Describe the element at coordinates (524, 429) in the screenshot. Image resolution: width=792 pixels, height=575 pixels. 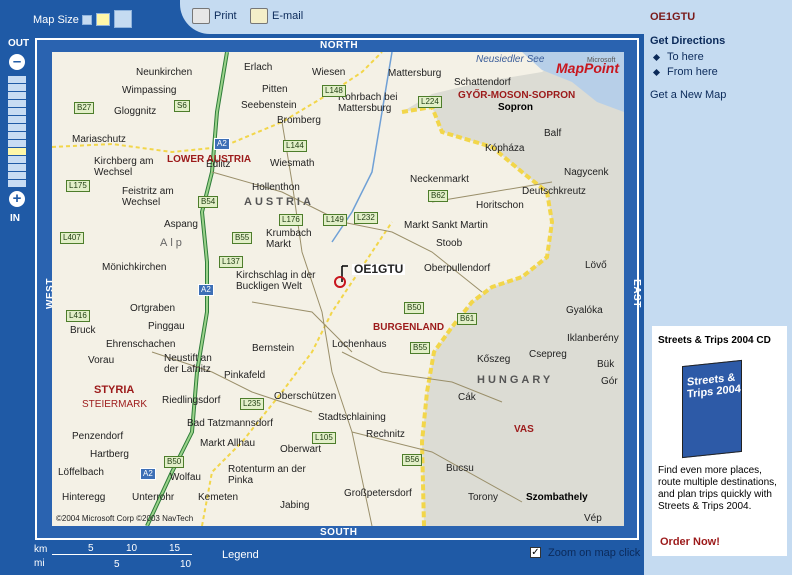
I see `region-label: VAS` at that location.